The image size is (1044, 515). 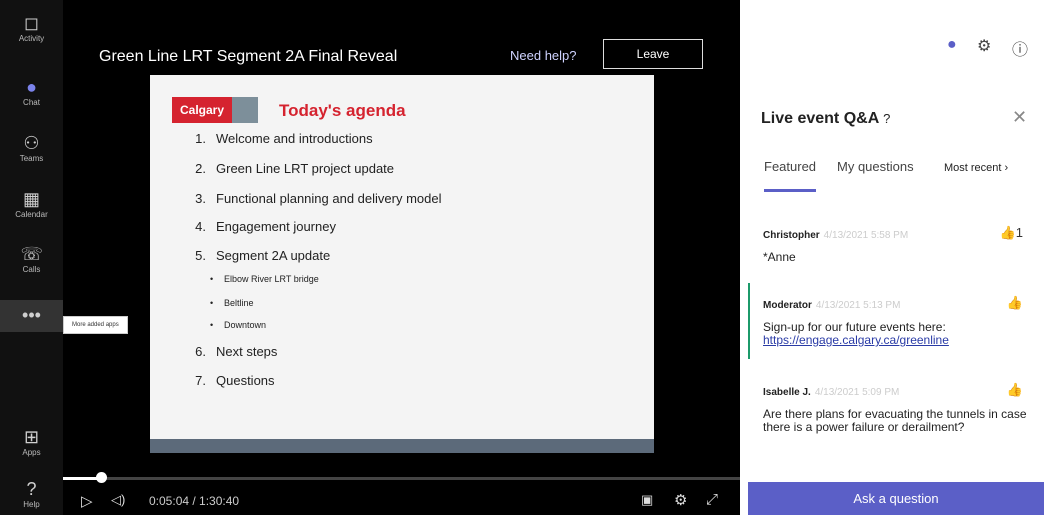 I want to click on question-author: Isabelle J., so click(x=787, y=392).